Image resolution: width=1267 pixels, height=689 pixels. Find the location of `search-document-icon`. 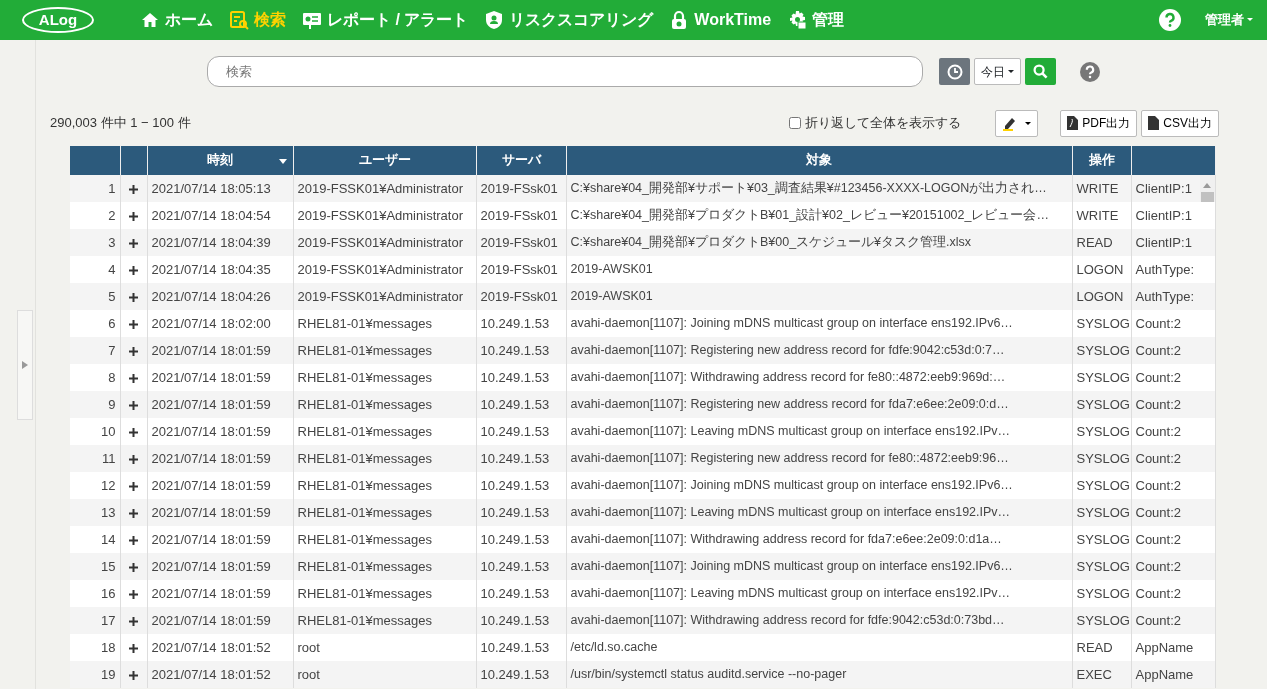

search-document-icon is located at coordinates (239, 20).